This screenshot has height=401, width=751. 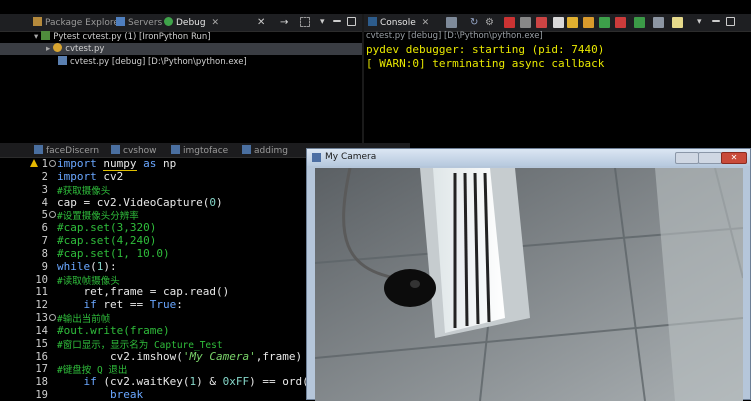 What do you see at coordinates (41, 292) in the screenshot?
I see `line-number: 11` at bounding box center [41, 292].